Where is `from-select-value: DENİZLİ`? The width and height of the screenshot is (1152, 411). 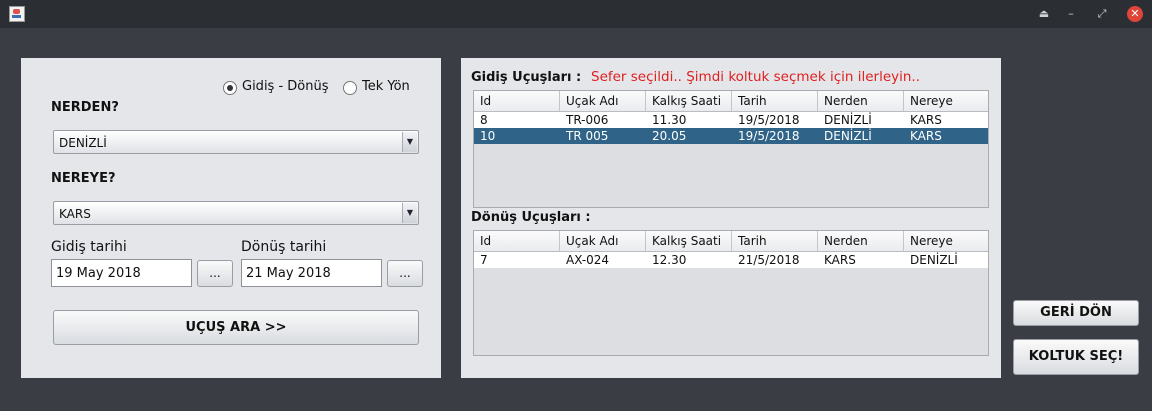
from-select-value: DENİZLİ is located at coordinates (83, 143).